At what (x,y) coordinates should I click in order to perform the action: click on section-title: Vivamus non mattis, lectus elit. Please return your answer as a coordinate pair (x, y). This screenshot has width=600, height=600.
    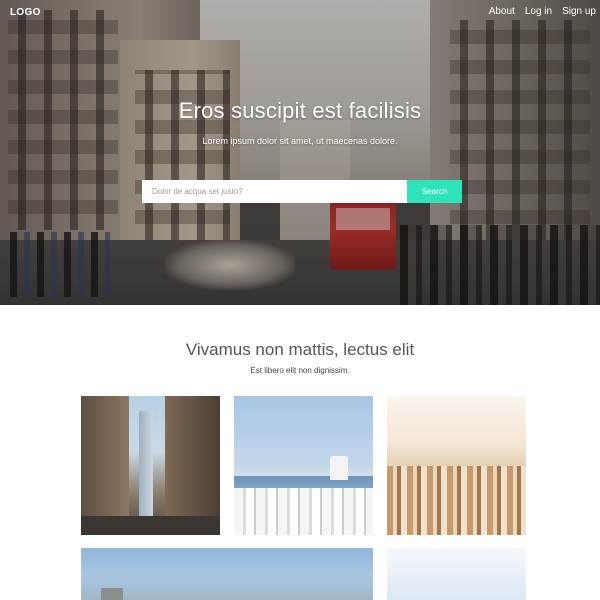
    Looking at the image, I should click on (300, 349).